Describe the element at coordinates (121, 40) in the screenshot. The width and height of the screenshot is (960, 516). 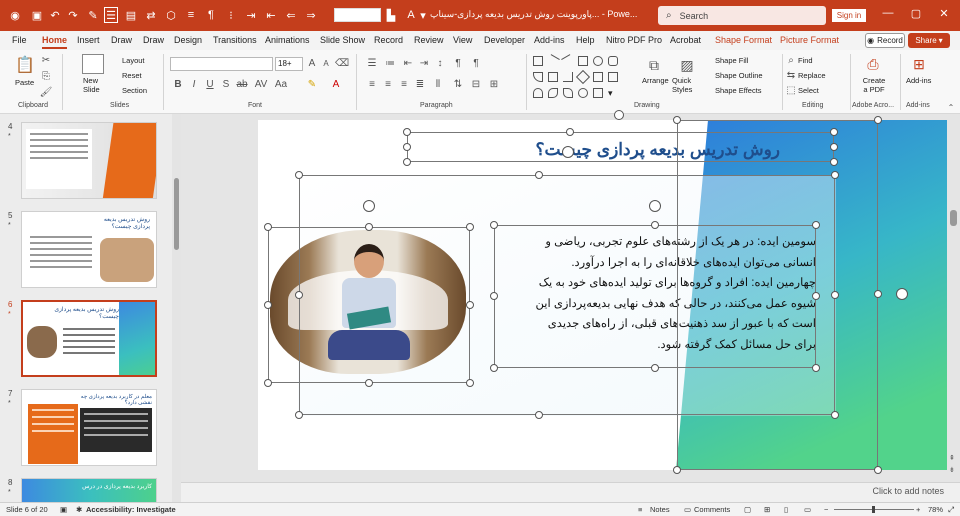
I see `tab-draw: Draw` at that location.